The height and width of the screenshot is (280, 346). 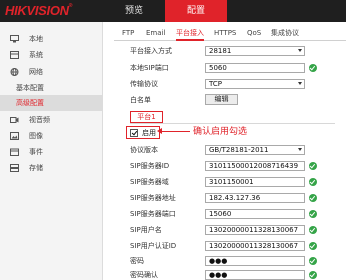 I want to click on config-tabs: FTP Email 平台接入 HTTPS QoS 集成协议, so click(x=230, y=34).